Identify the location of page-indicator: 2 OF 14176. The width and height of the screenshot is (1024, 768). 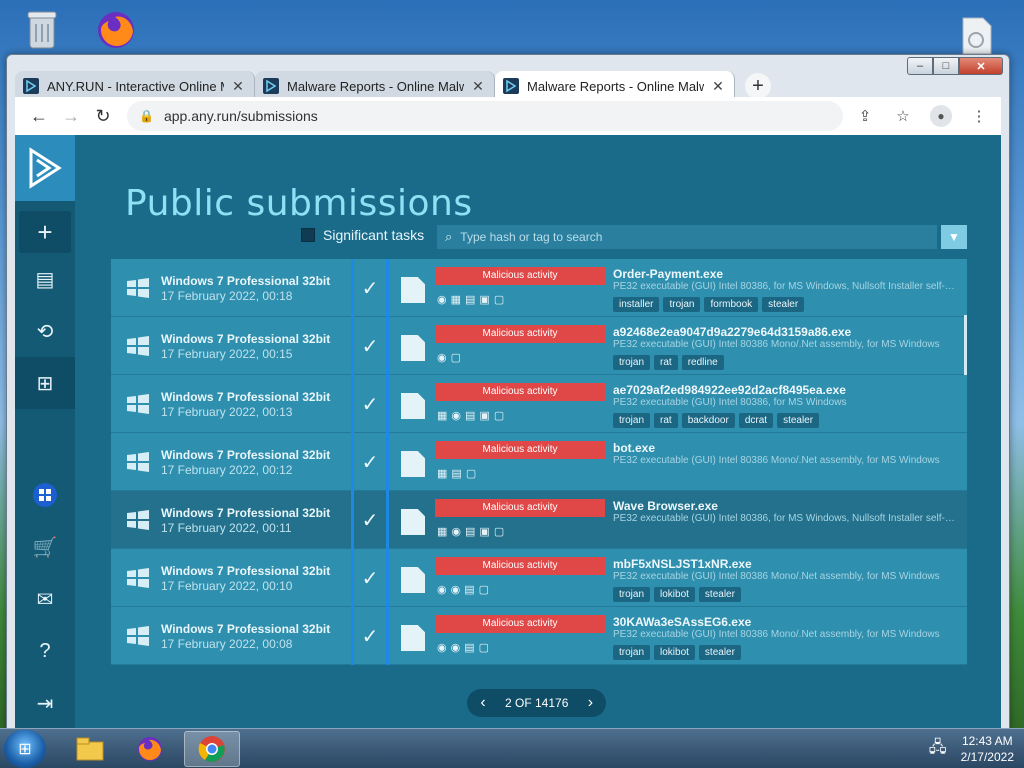
(537, 703).